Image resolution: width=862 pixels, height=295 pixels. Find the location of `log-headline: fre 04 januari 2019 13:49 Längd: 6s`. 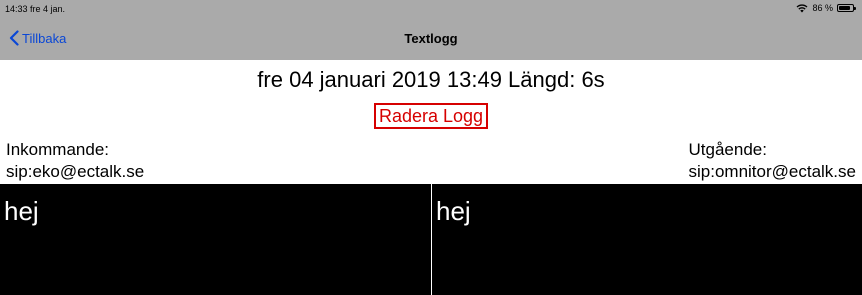

log-headline: fre 04 januari 2019 13:49 Längd: 6s is located at coordinates (431, 79).